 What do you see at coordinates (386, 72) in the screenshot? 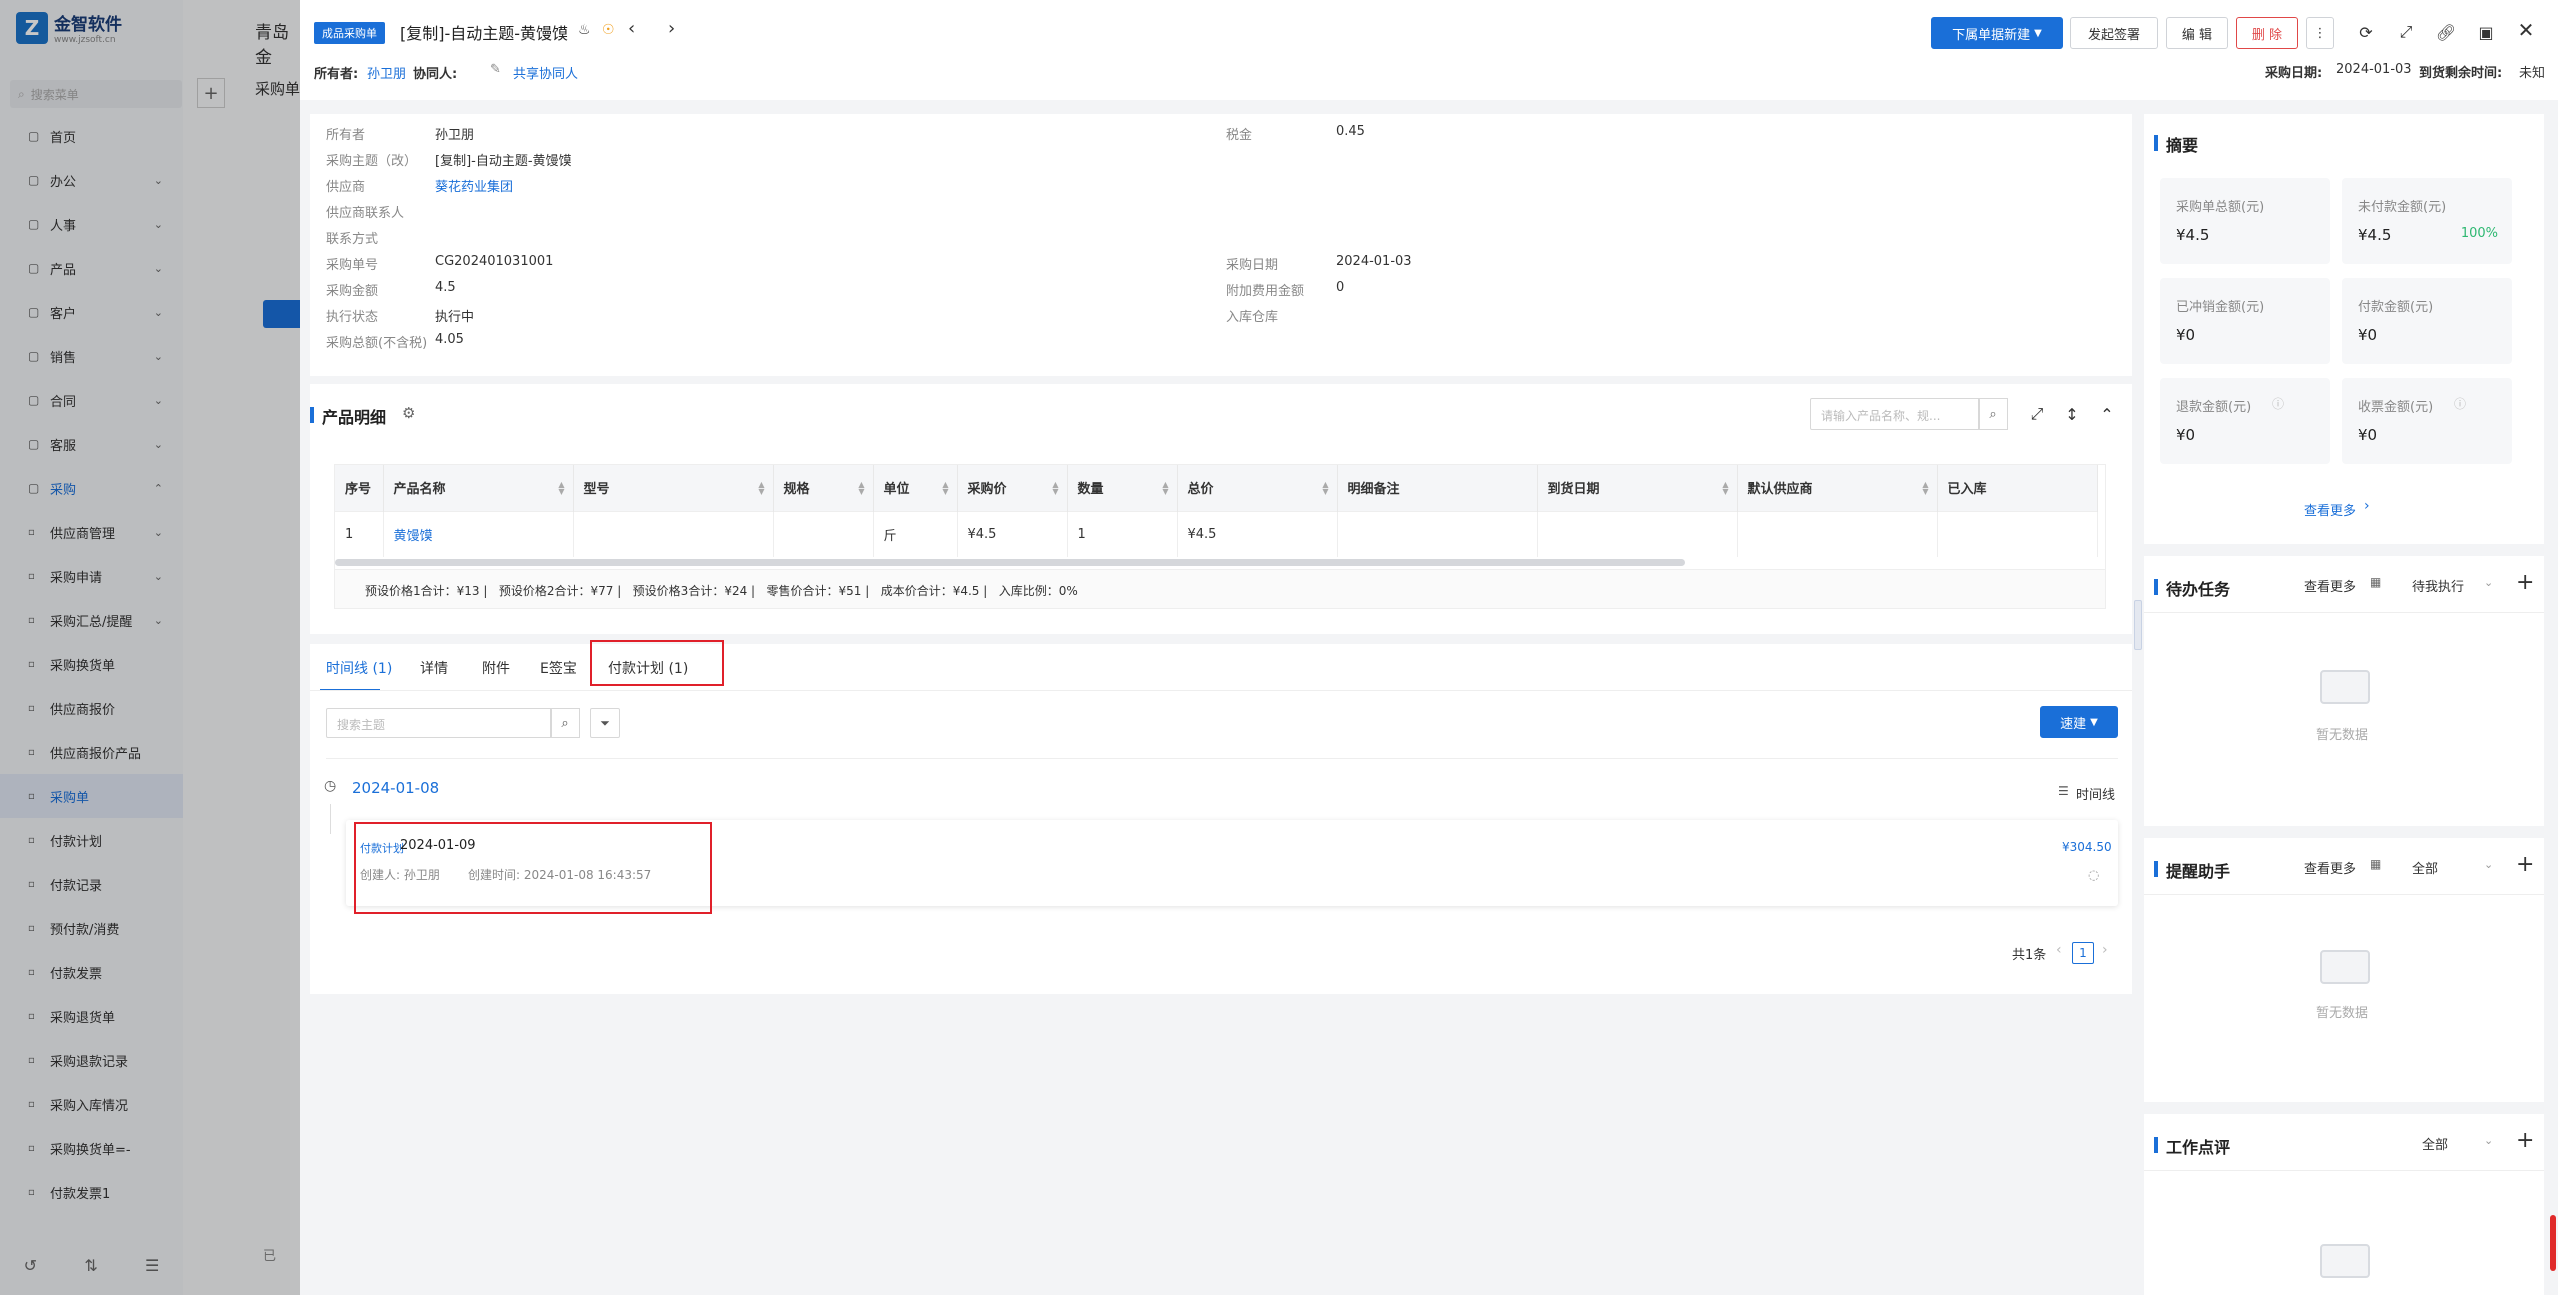
I see `owner-link: 孙卫朋` at bounding box center [386, 72].